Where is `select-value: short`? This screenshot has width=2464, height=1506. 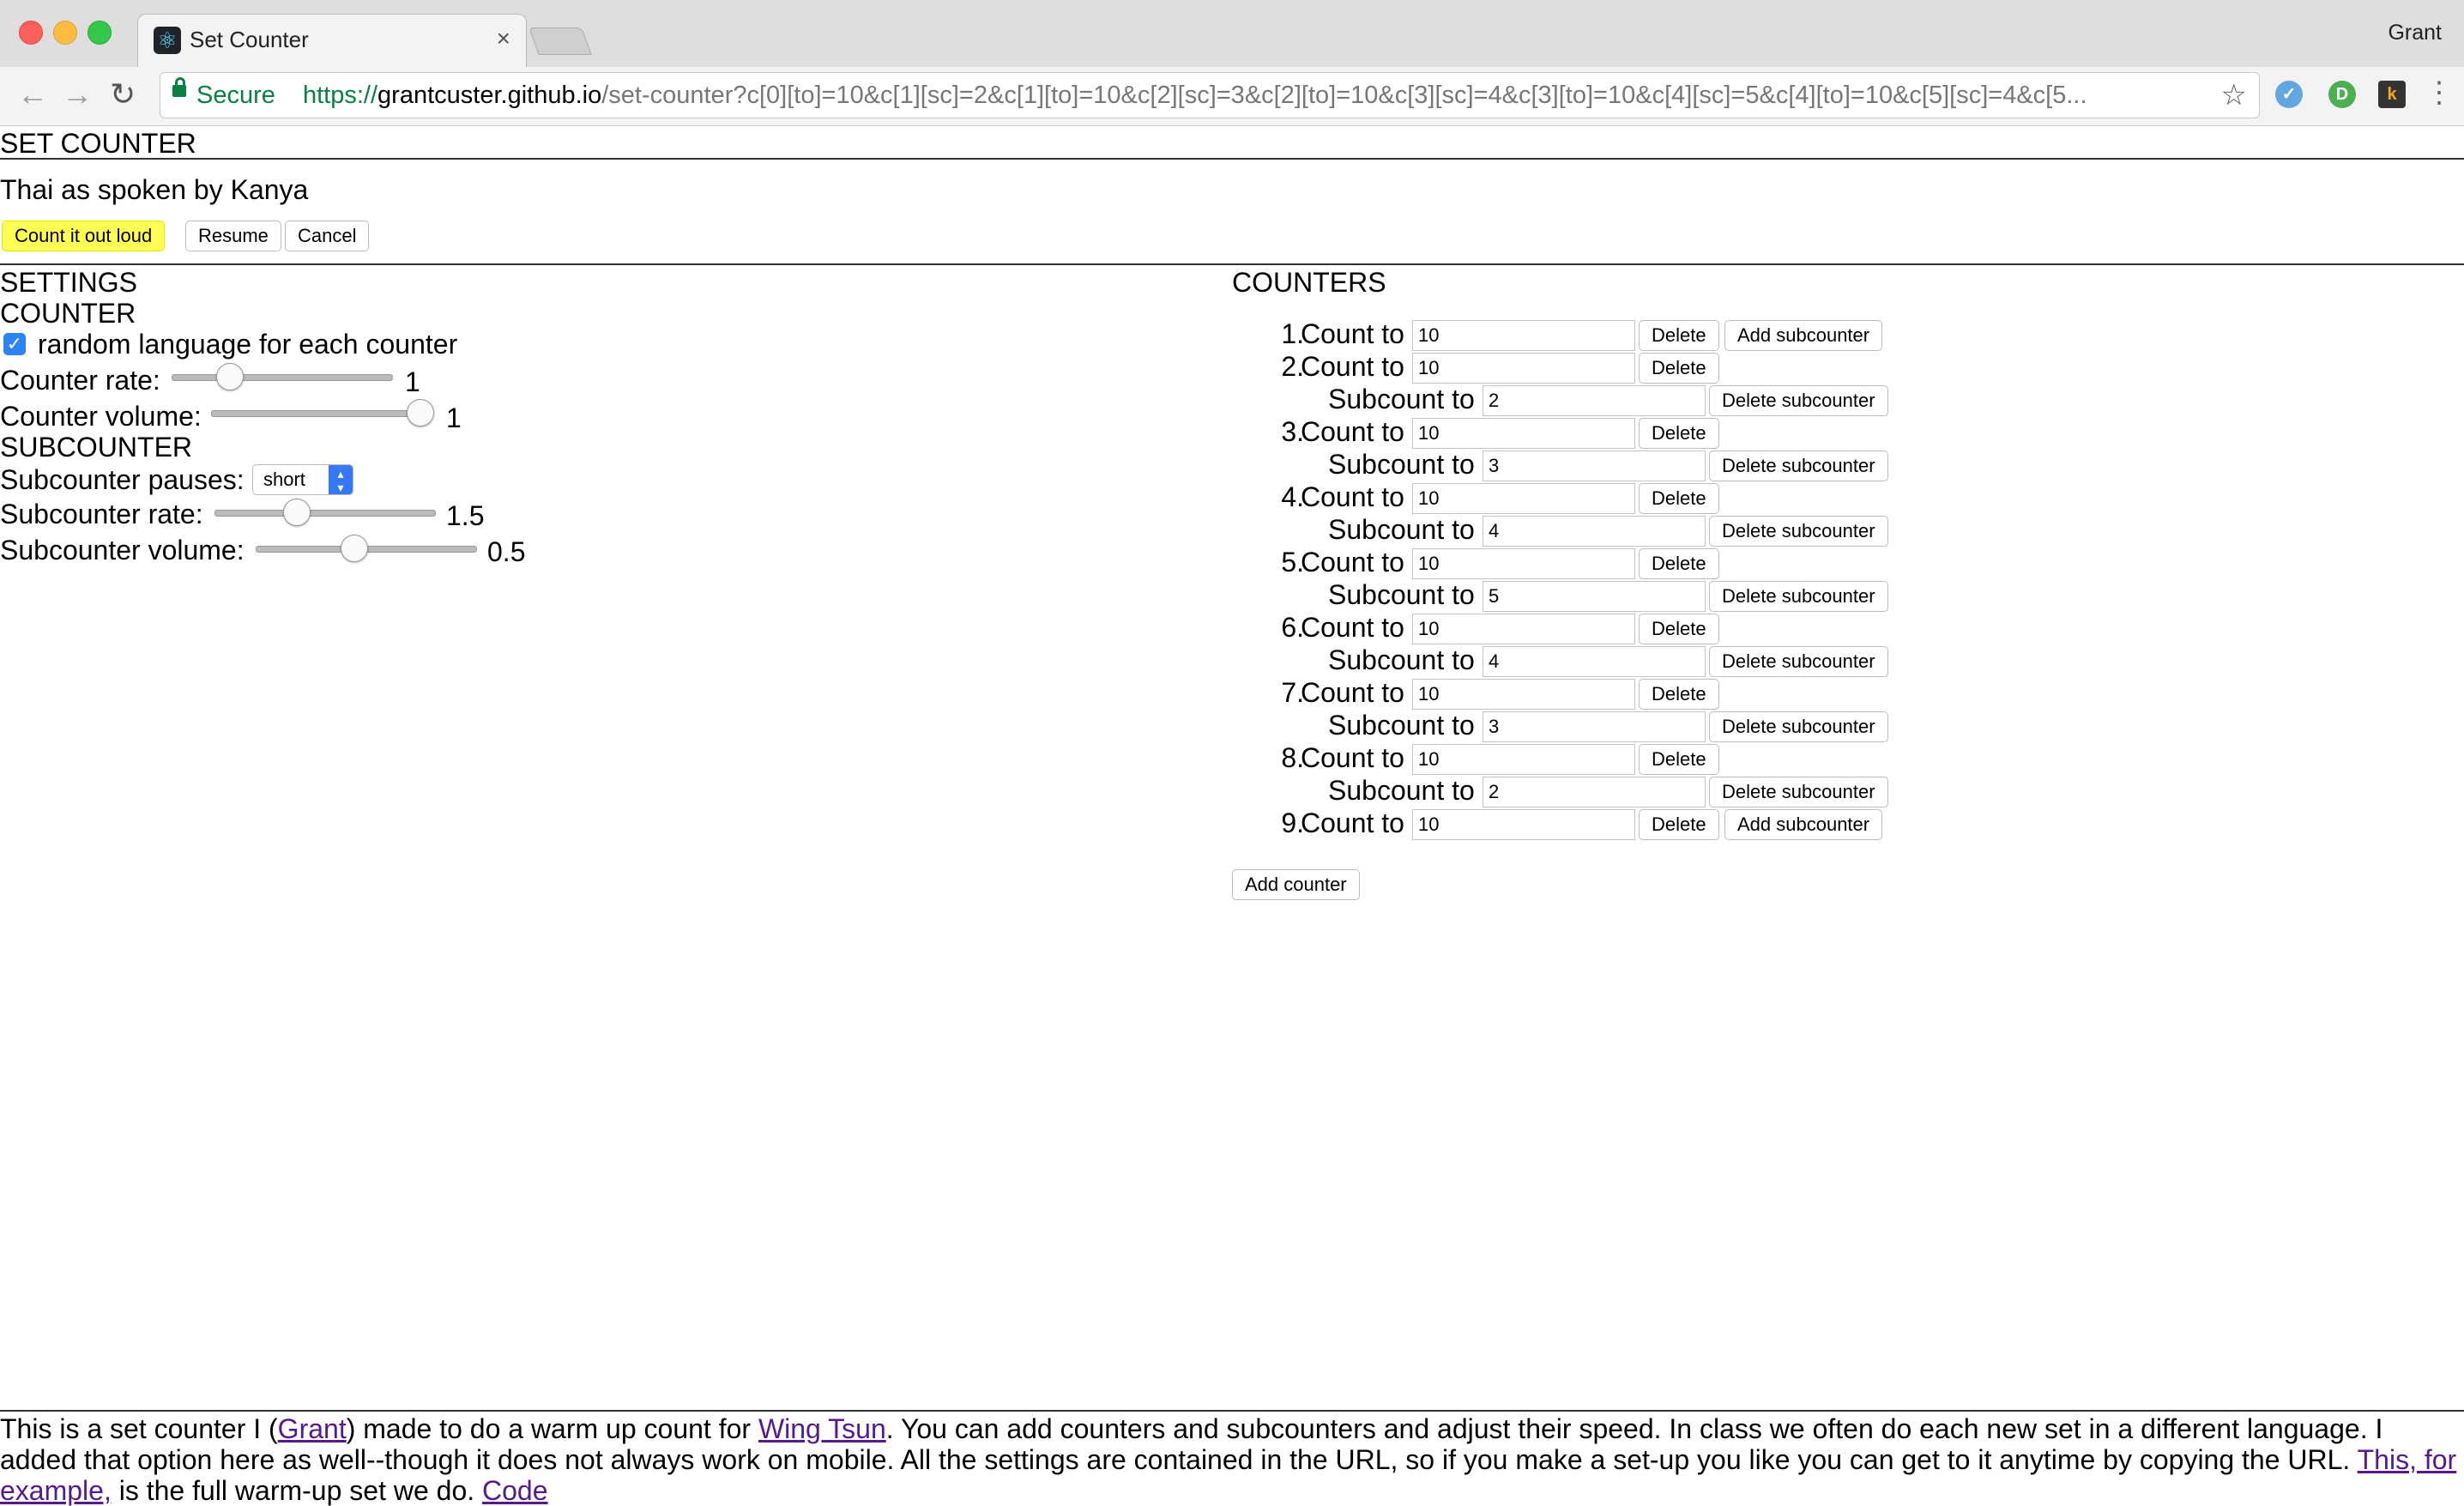 select-value: short is located at coordinates (284, 479).